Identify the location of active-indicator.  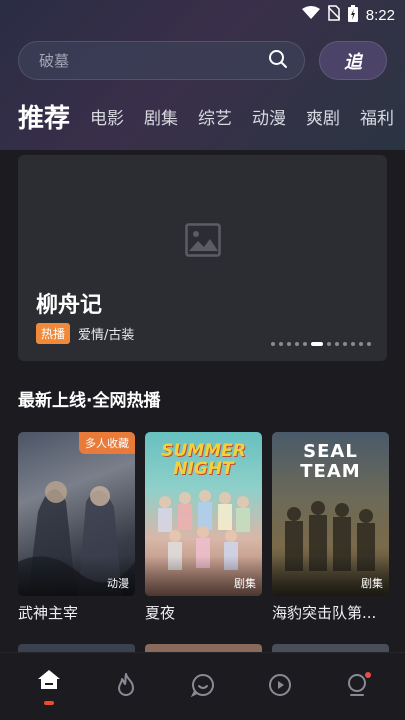
(48, 702).